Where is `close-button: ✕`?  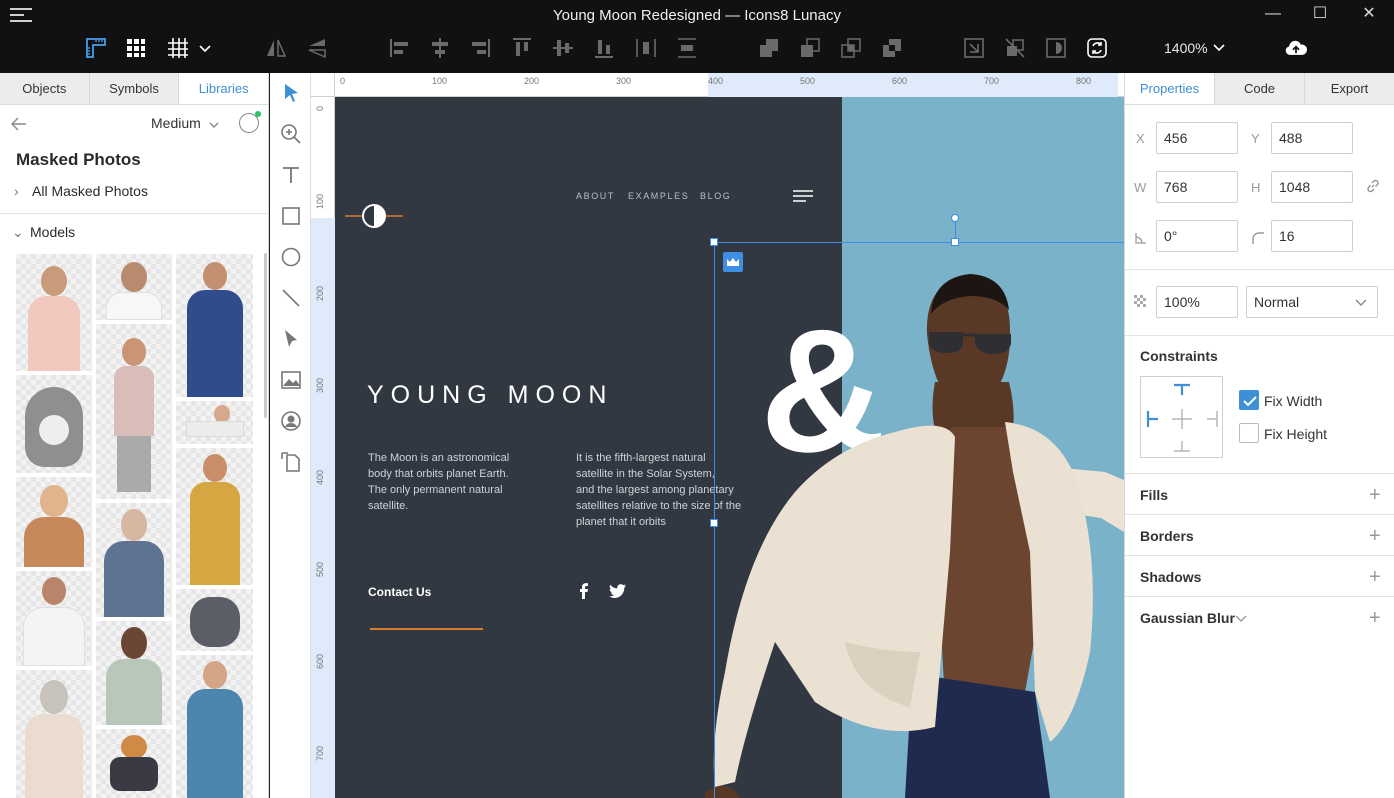
close-button: ✕ is located at coordinates (1369, 14).